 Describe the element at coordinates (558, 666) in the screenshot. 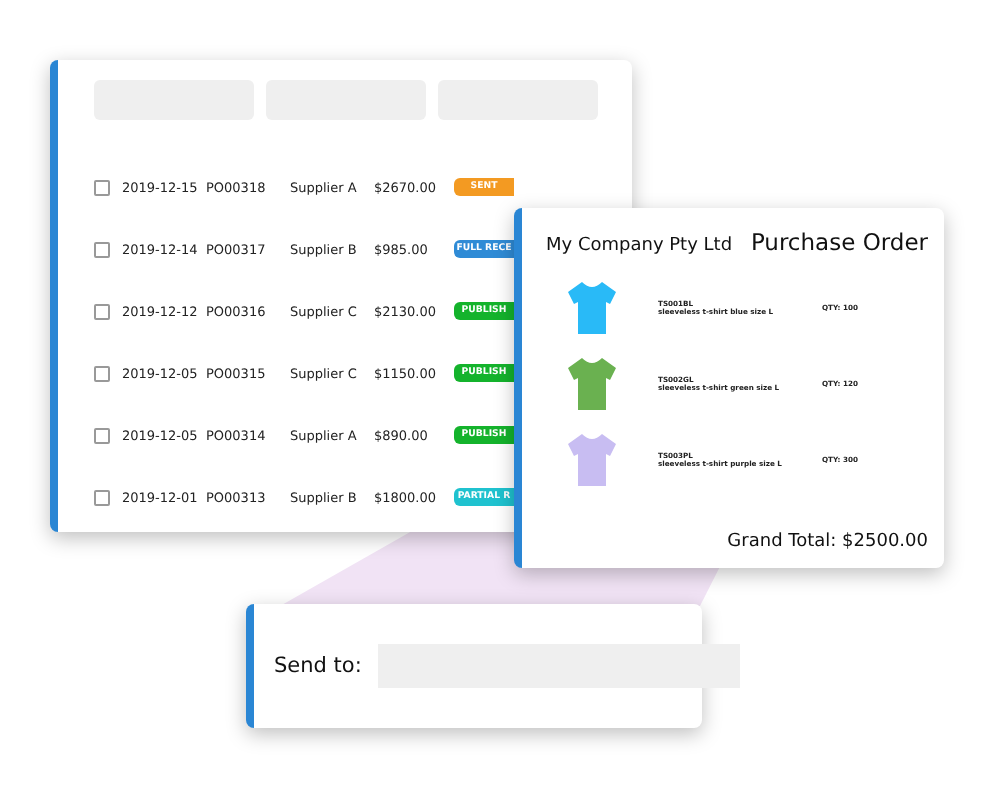

I see `send-to-field` at that location.